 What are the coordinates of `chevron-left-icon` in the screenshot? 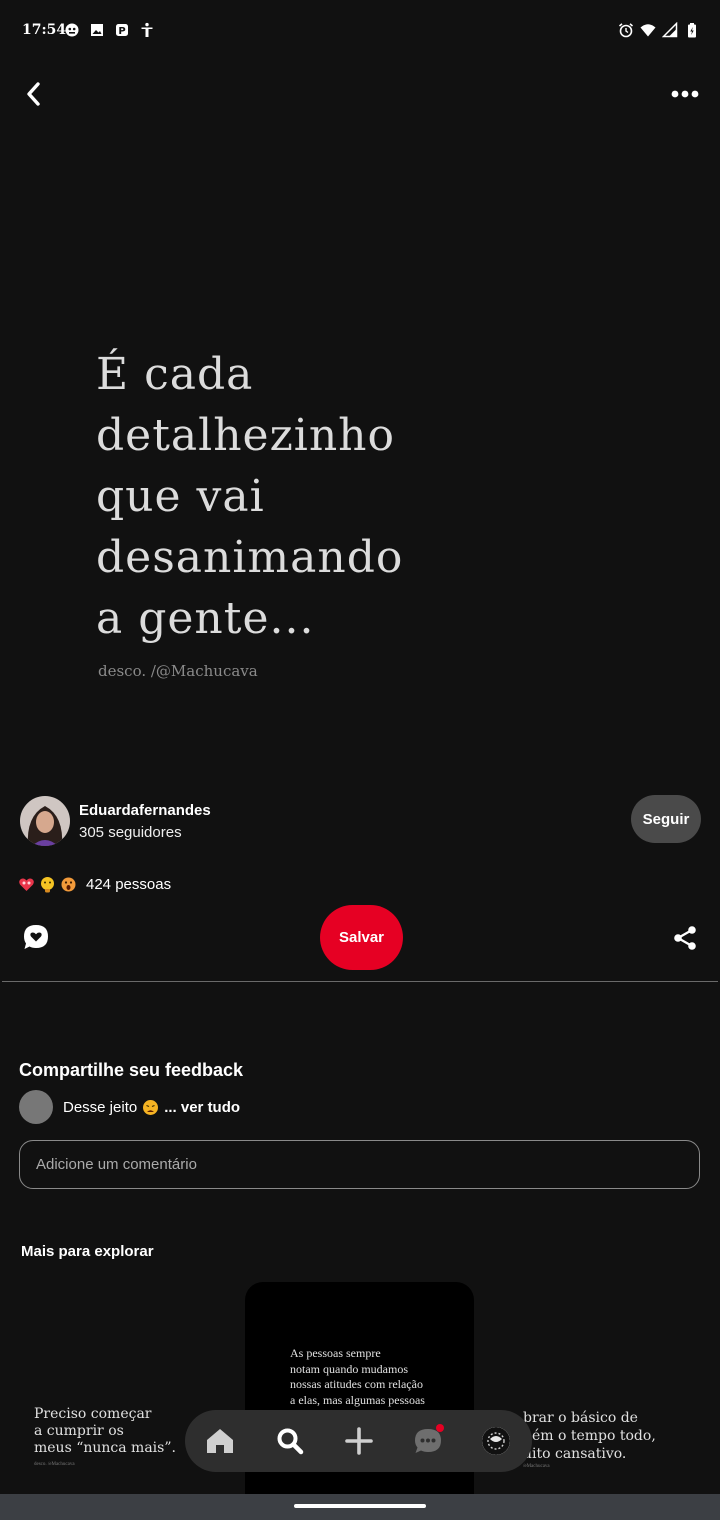 It's located at (33, 94).